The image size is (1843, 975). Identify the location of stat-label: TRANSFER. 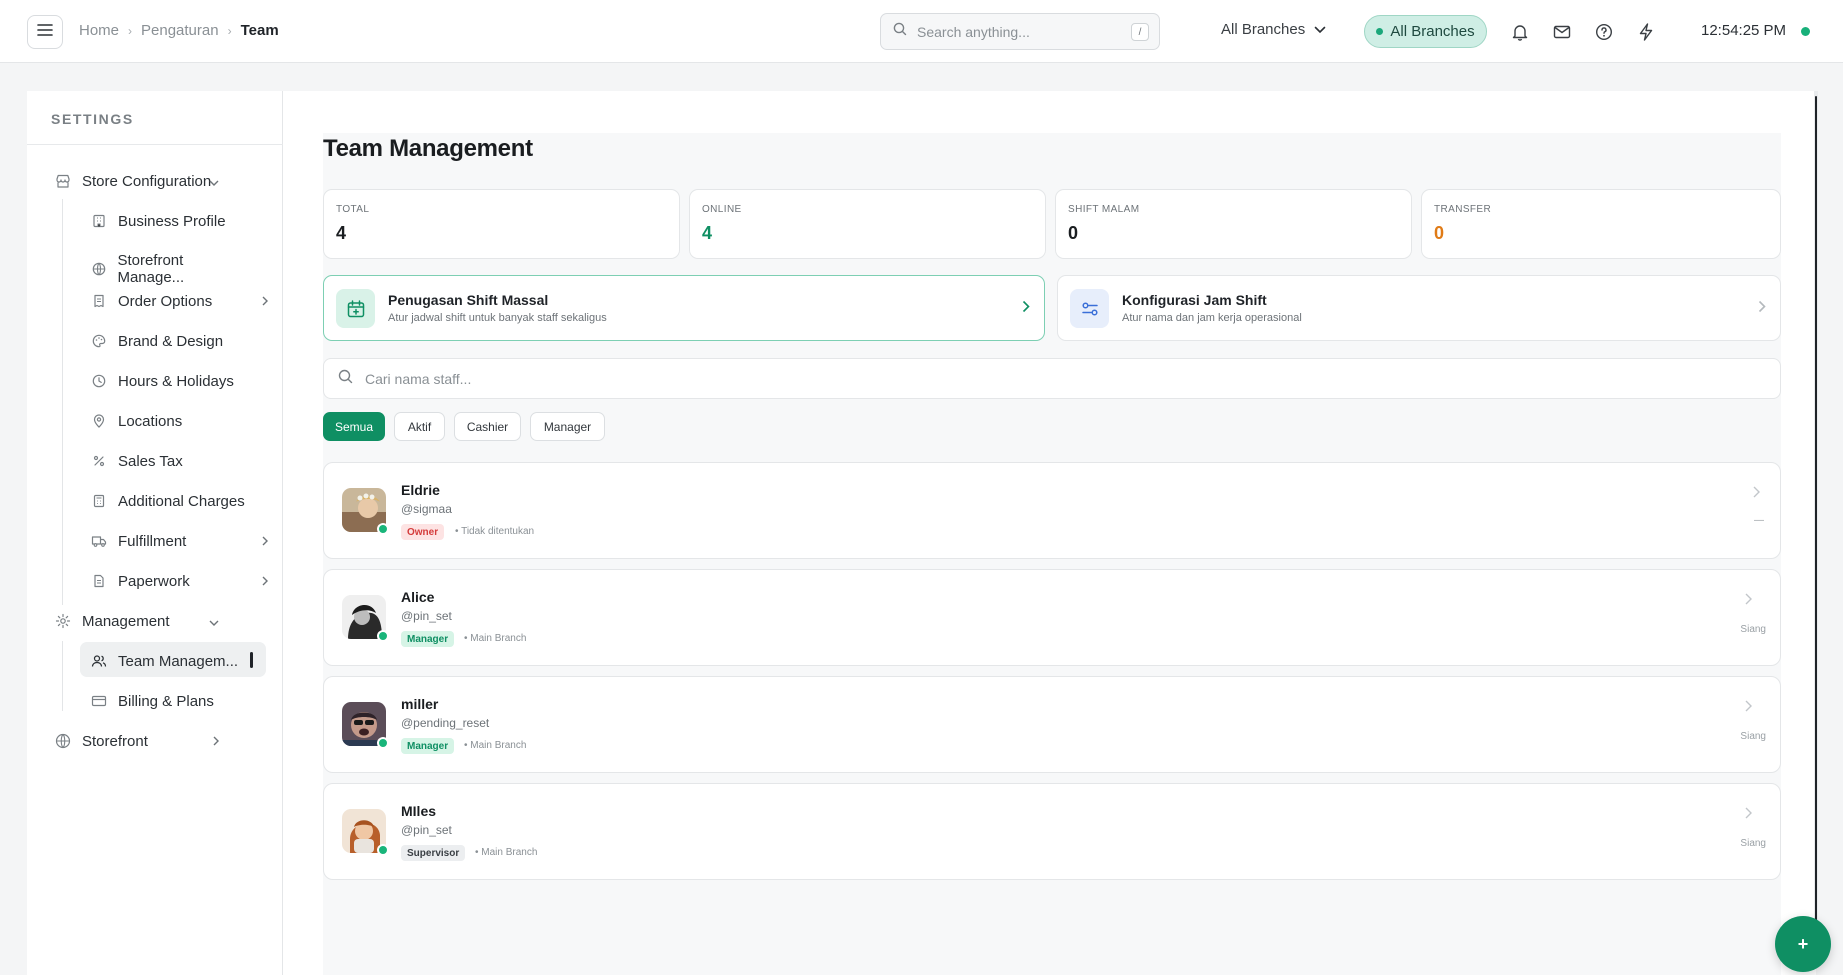
(1463, 209).